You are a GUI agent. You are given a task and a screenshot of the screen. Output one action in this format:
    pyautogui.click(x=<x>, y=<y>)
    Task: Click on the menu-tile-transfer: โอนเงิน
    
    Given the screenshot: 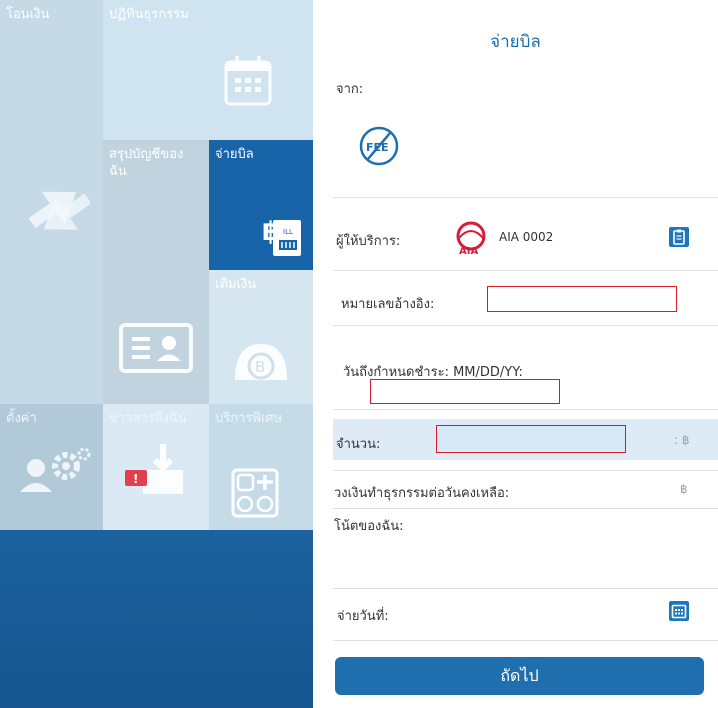 What is the action you would take?
    pyautogui.click(x=51, y=202)
    